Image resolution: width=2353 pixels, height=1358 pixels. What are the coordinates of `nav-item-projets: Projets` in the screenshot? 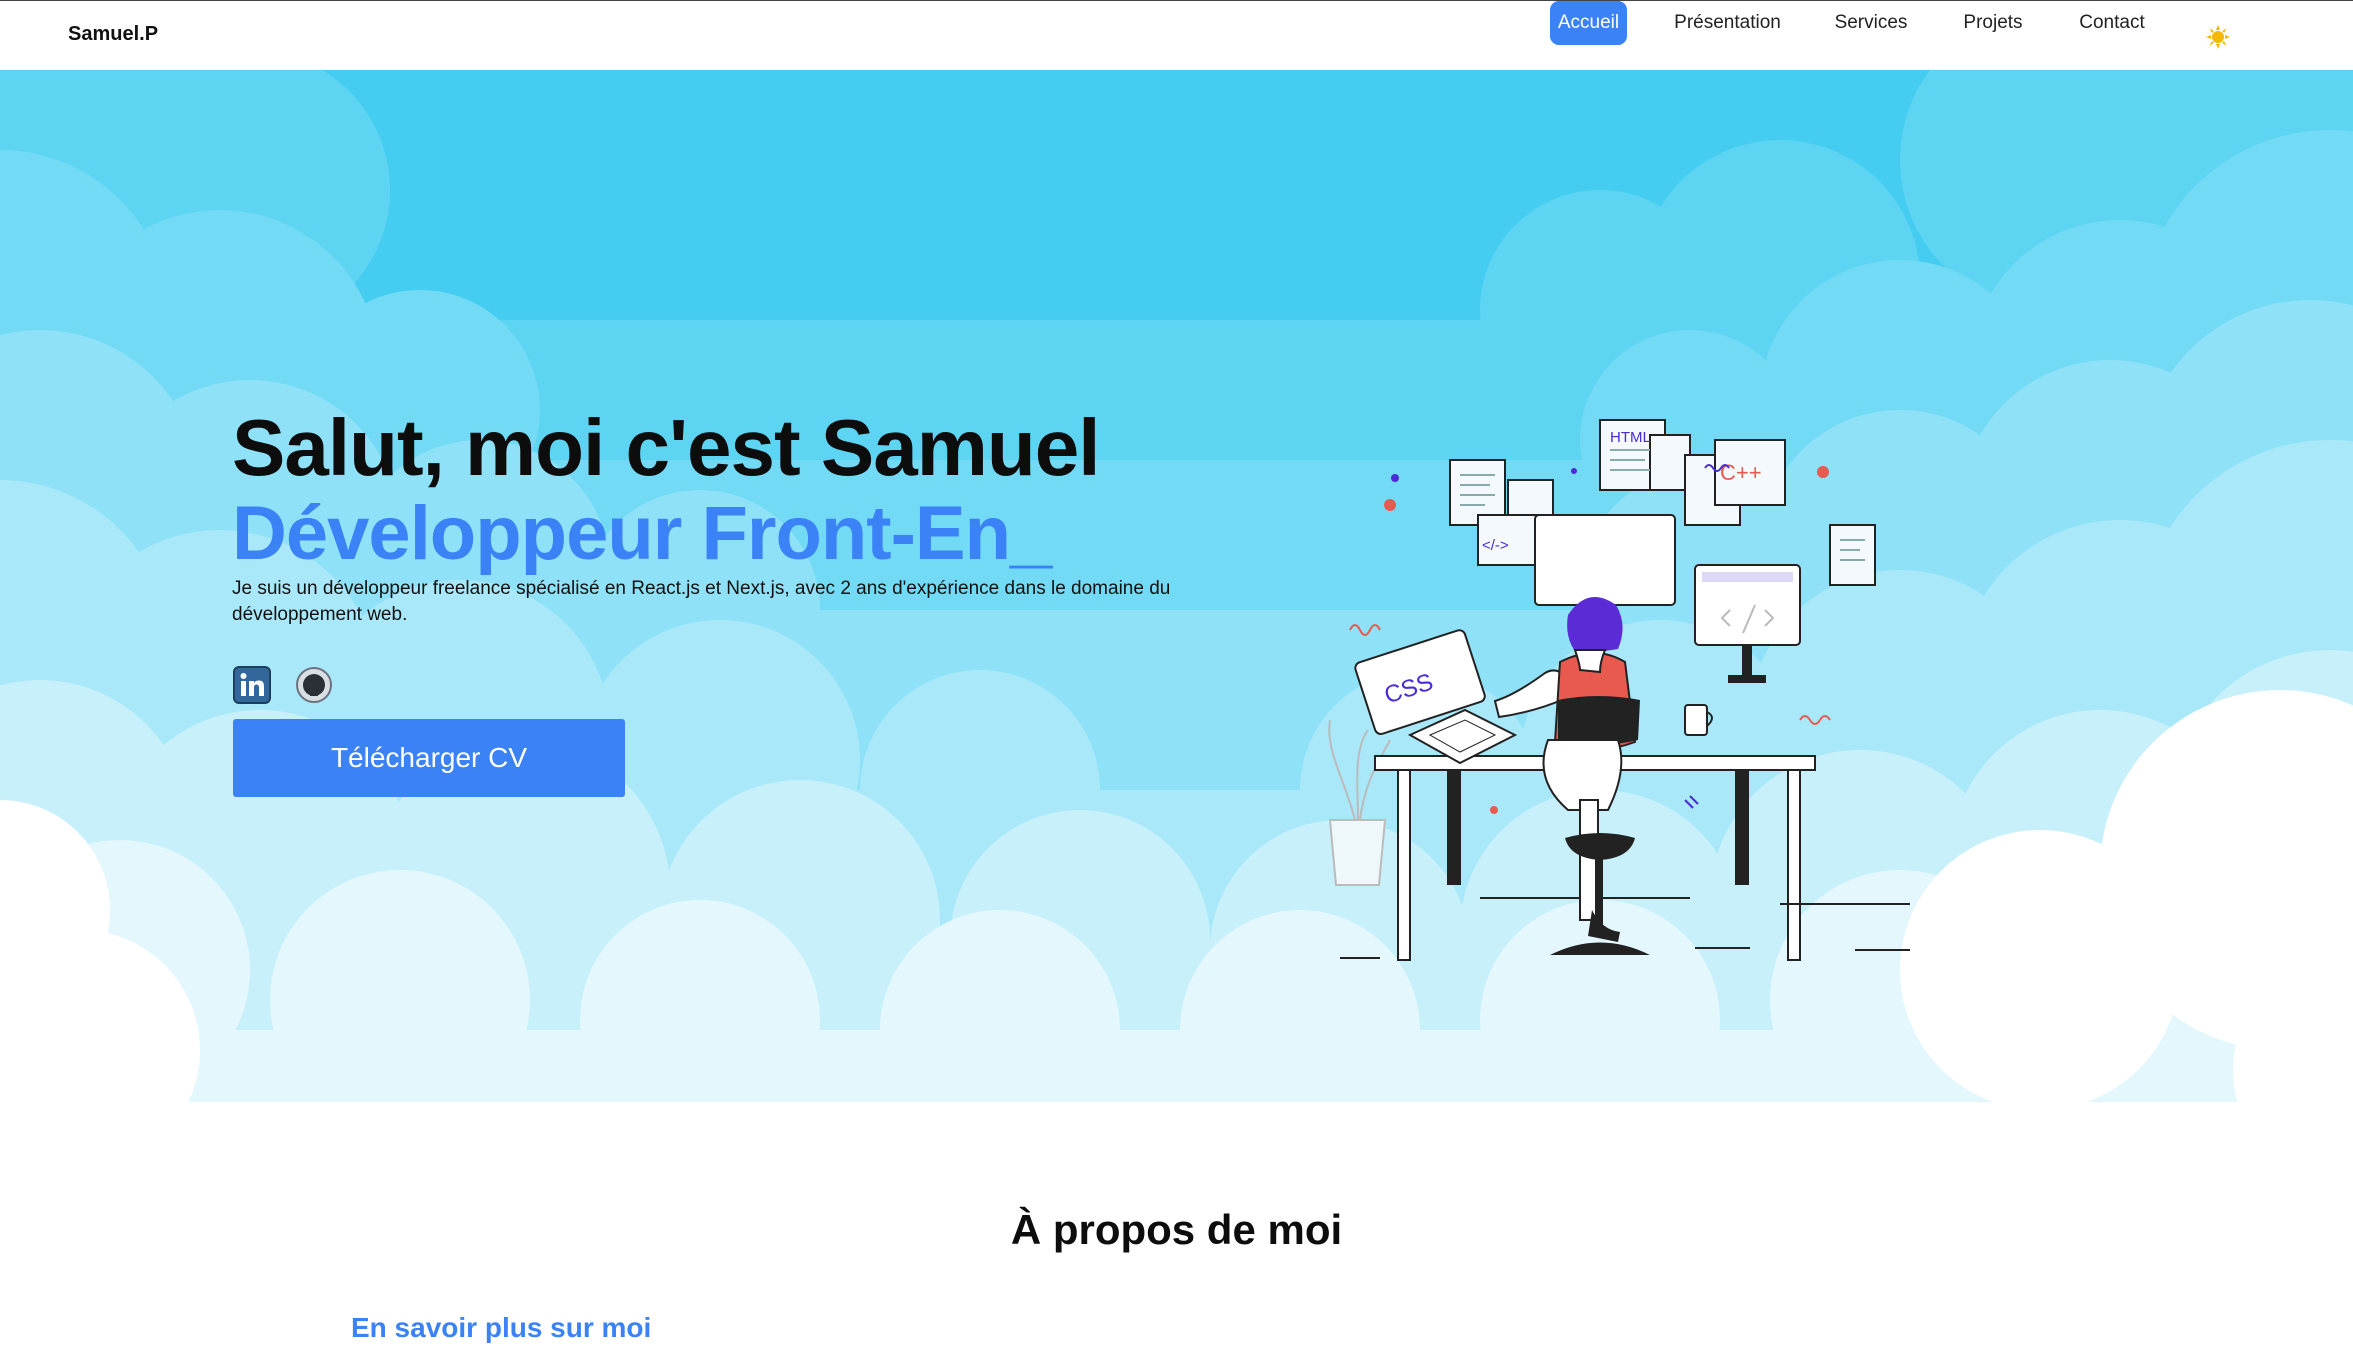 It's located at (1993, 23).